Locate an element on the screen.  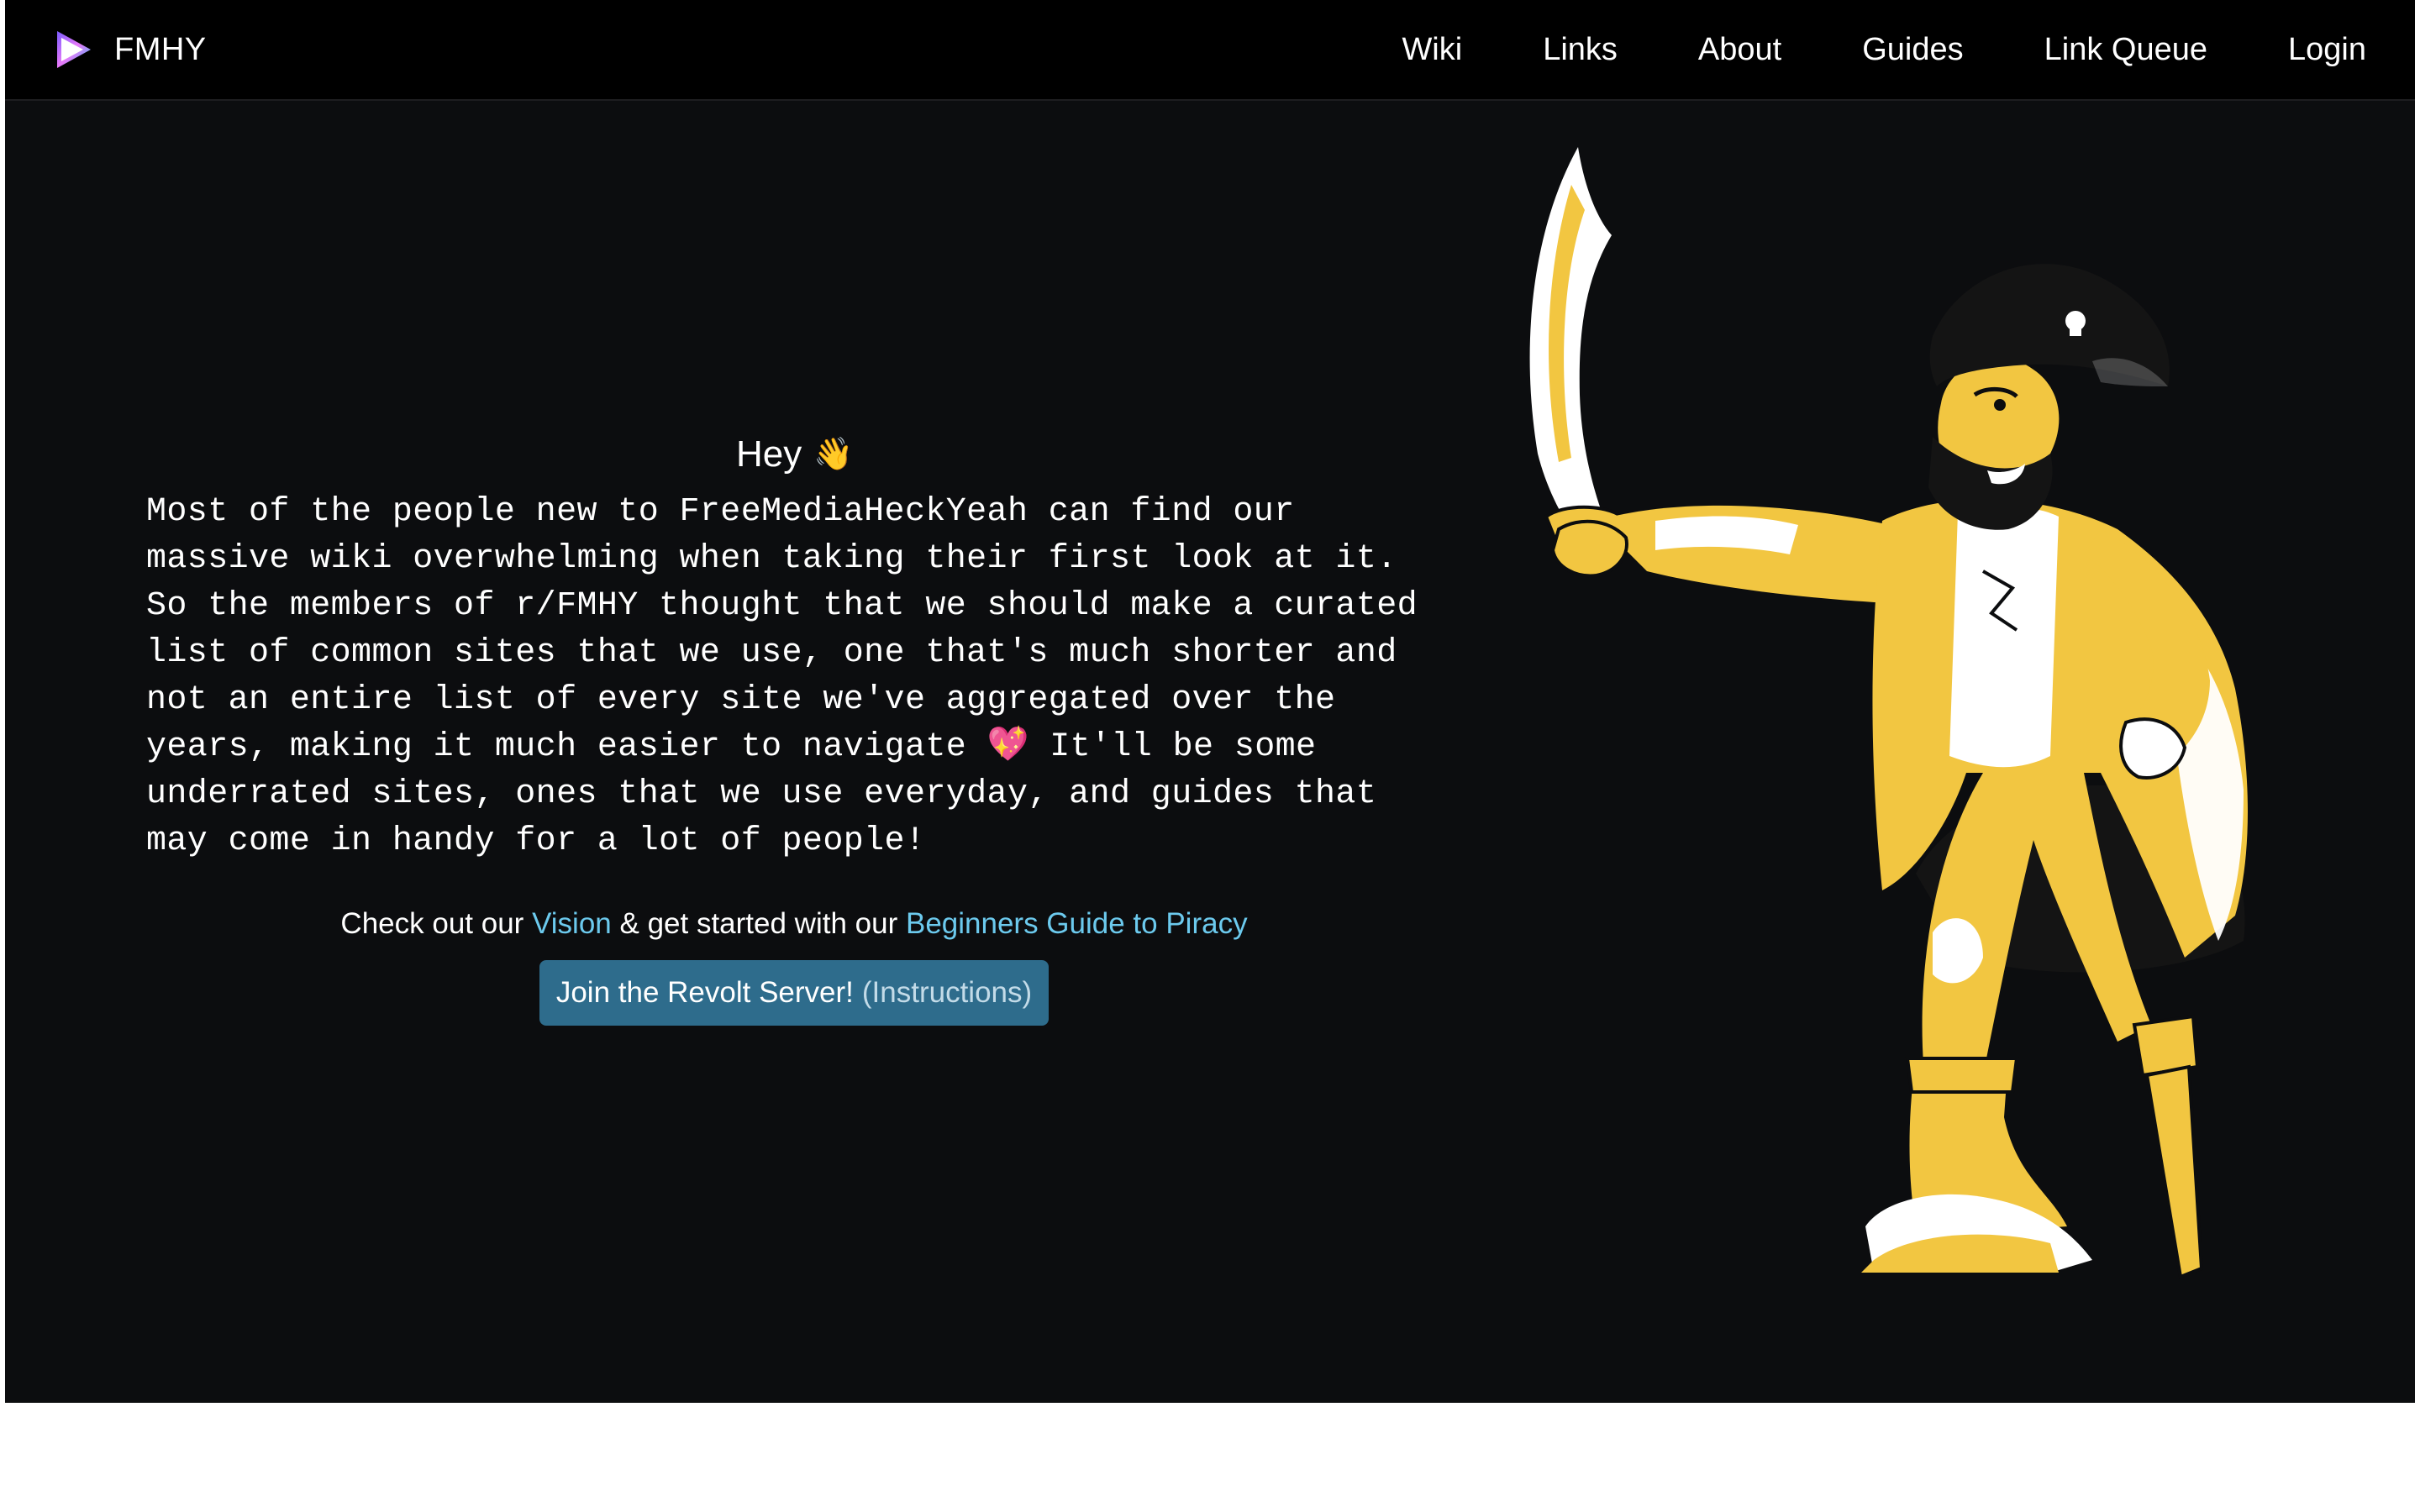
sparkling-heart-icon: 💖 is located at coordinates (1007, 747).